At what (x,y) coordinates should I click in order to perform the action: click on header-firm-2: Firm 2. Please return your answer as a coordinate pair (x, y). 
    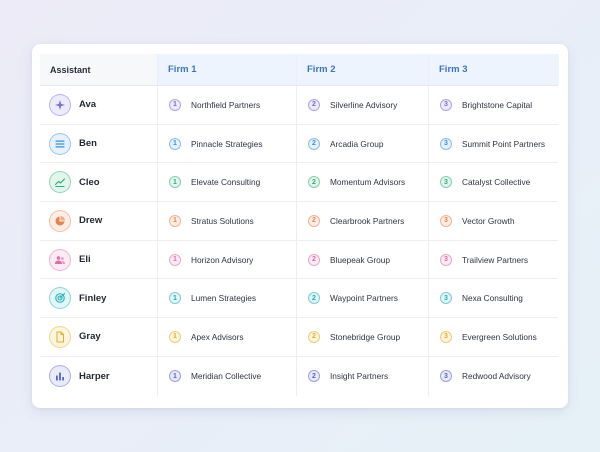
    Looking at the image, I should click on (363, 69).